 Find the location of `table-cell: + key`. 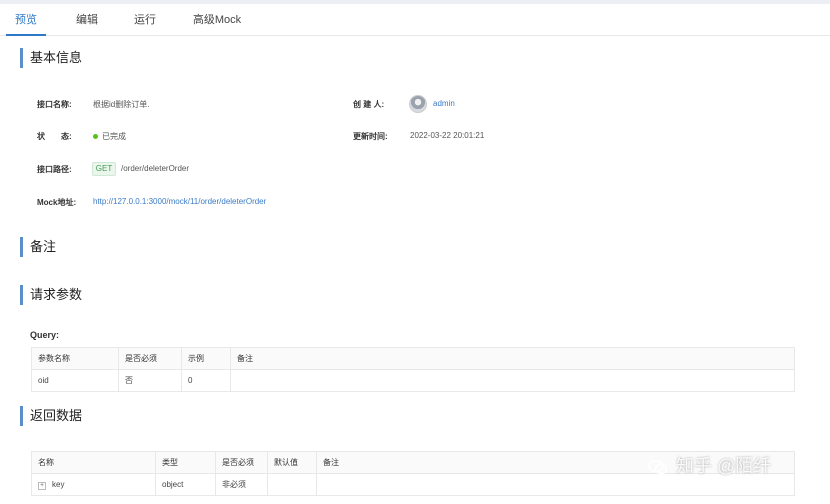

table-cell: + key is located at coordinates (93, 484).